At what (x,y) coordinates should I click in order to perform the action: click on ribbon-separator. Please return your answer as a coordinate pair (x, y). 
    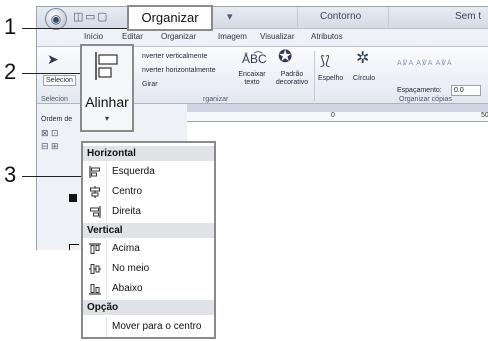
    Looking at the image, I should click on (314, 76).